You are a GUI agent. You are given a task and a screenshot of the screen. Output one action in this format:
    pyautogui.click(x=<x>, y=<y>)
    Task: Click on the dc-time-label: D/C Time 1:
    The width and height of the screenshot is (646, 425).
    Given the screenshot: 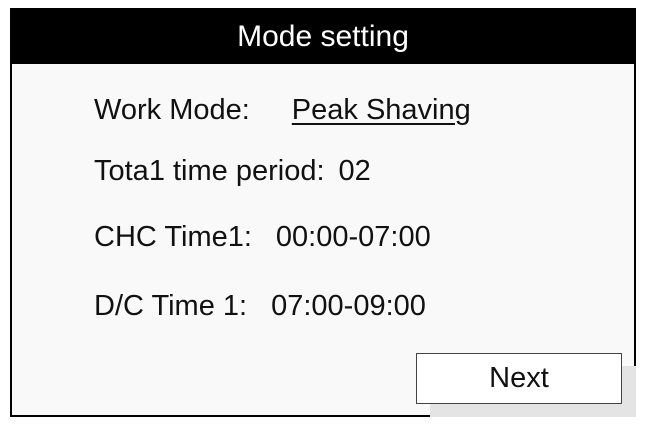 What is the action you would take?
    pyautogui.click(x=171, y=306)
    